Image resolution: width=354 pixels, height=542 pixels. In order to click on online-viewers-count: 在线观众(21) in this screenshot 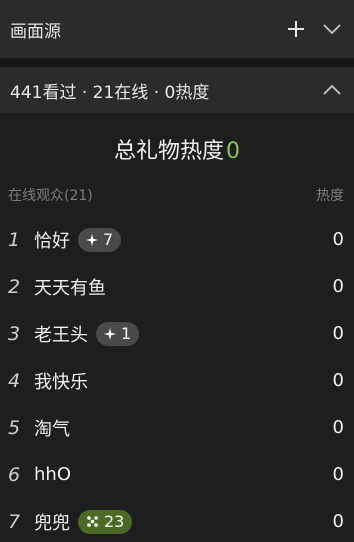, I will do `click(50, 196)`.